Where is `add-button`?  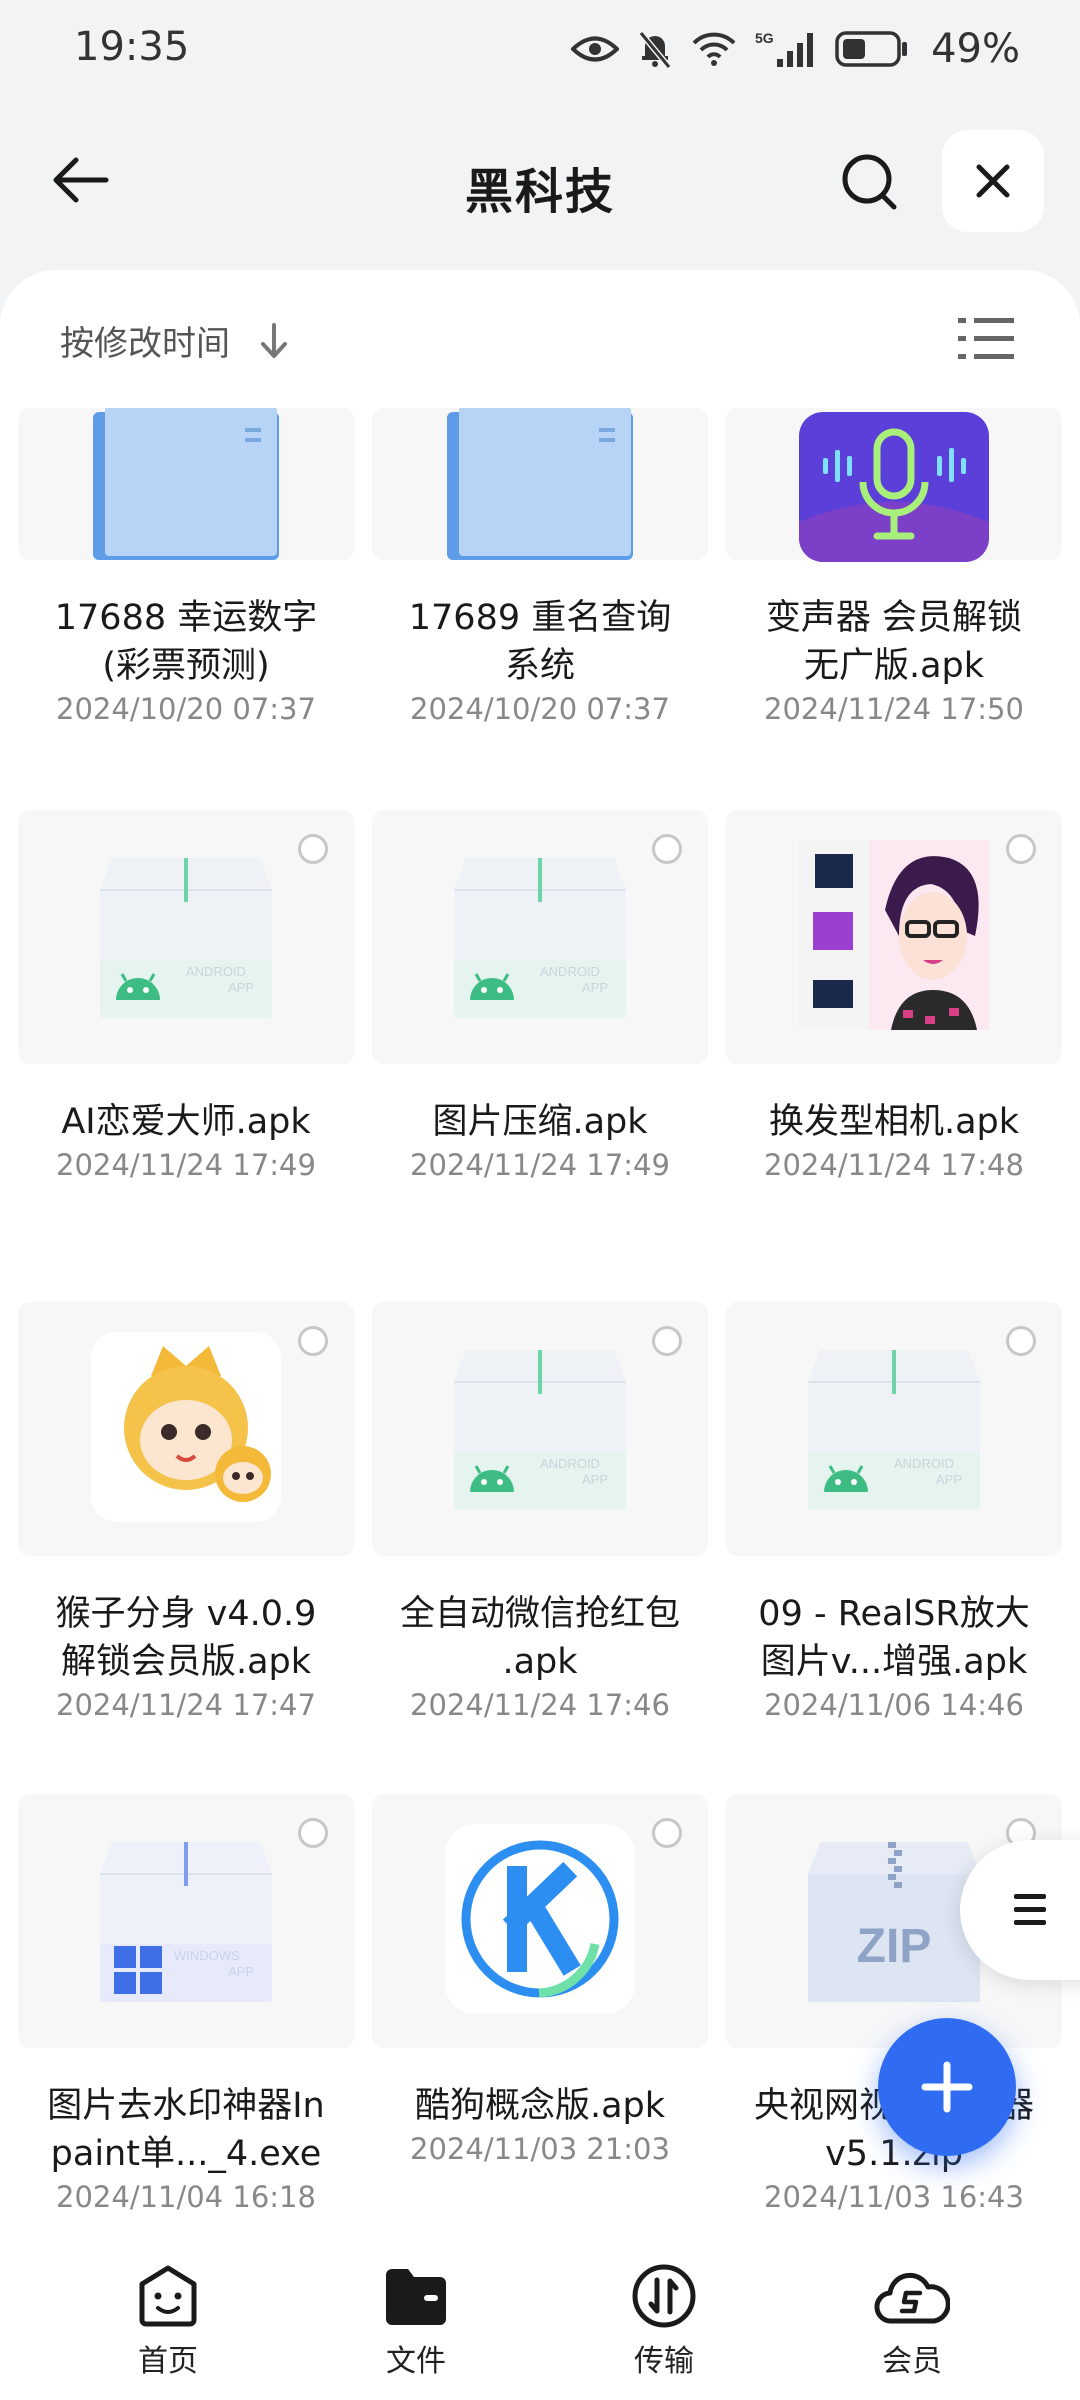 add-button is located at coordinates (947, 2087).